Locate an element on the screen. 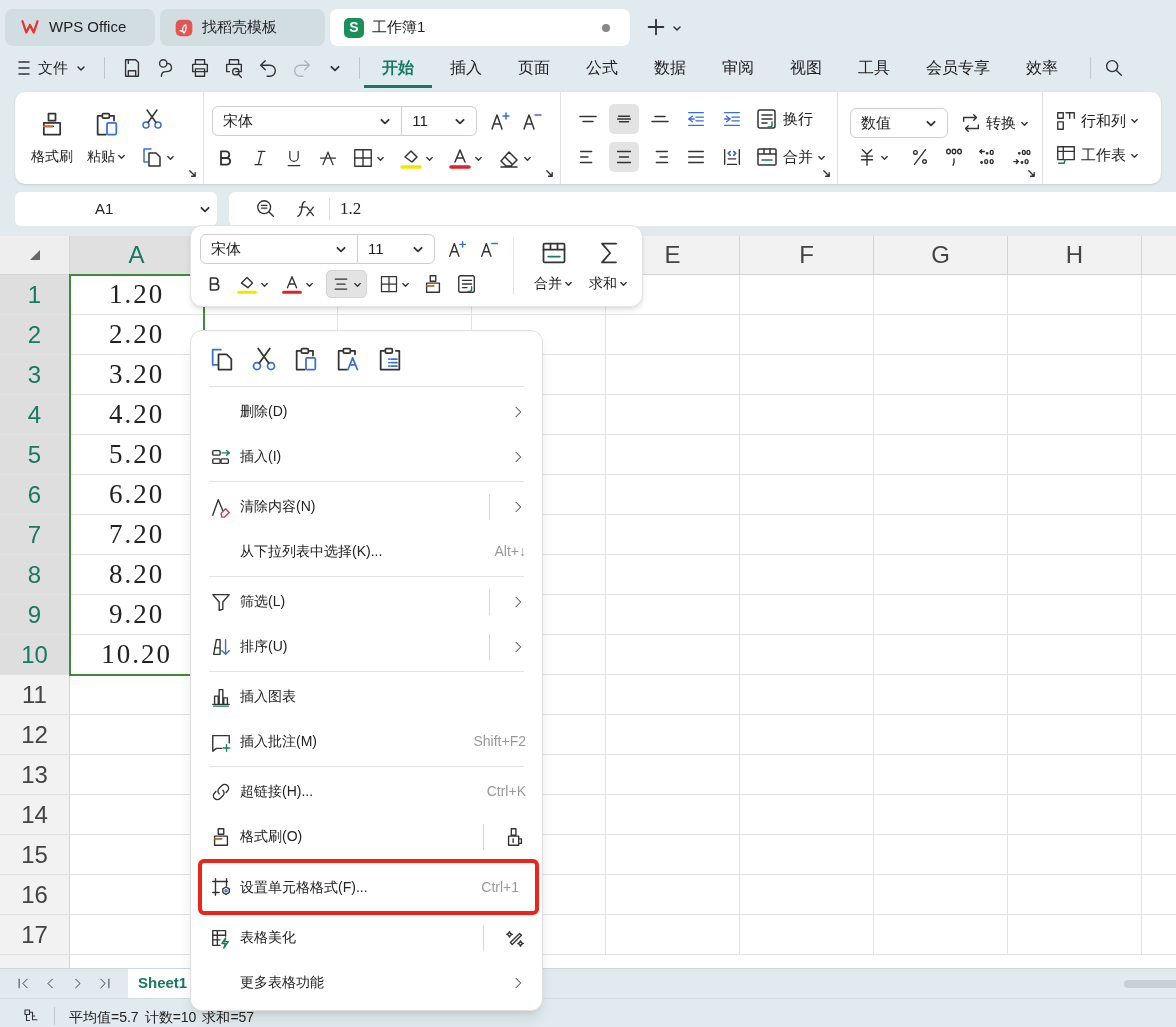  ribbon-tab: 审阅 is located at coordinates (738, 68).